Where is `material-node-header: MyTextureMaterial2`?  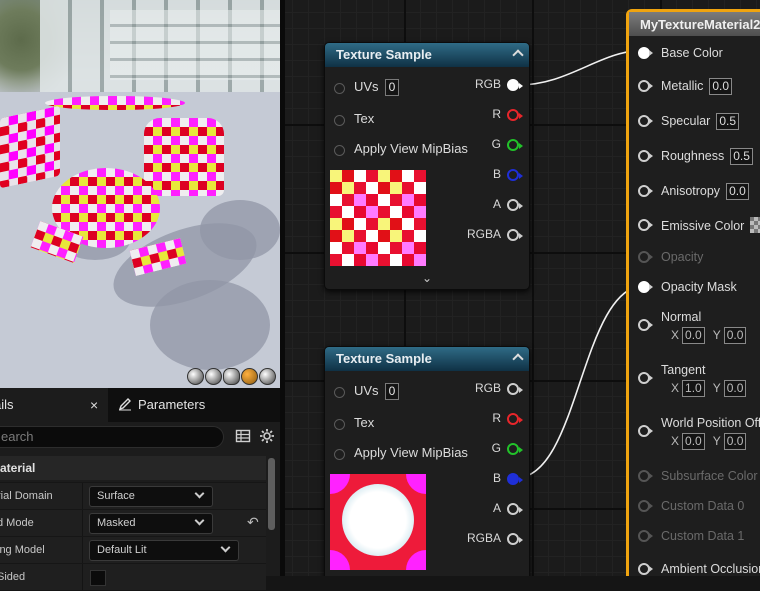 material-node-header: MyTextureMaterial2 is located at coordinates (694, 24).